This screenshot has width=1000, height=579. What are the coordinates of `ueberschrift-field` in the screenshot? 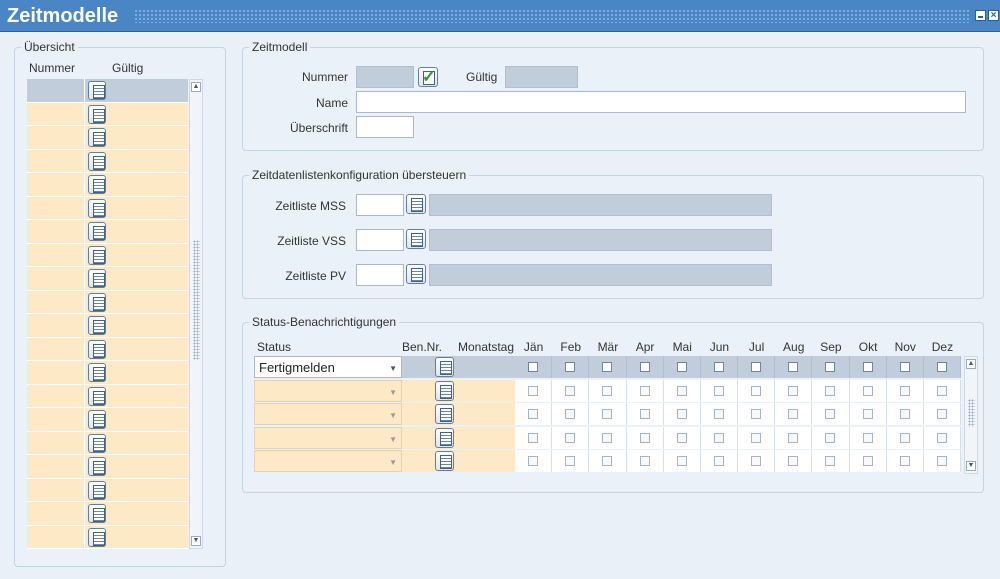 It's located at (385, 127).